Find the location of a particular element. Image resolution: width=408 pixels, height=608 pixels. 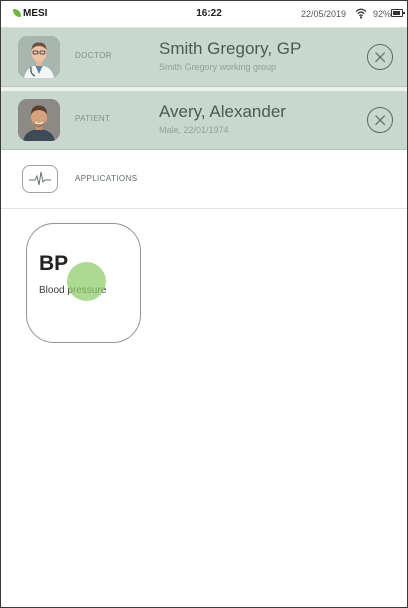

heart-pulse-icon is located at coordinates (40, 179).